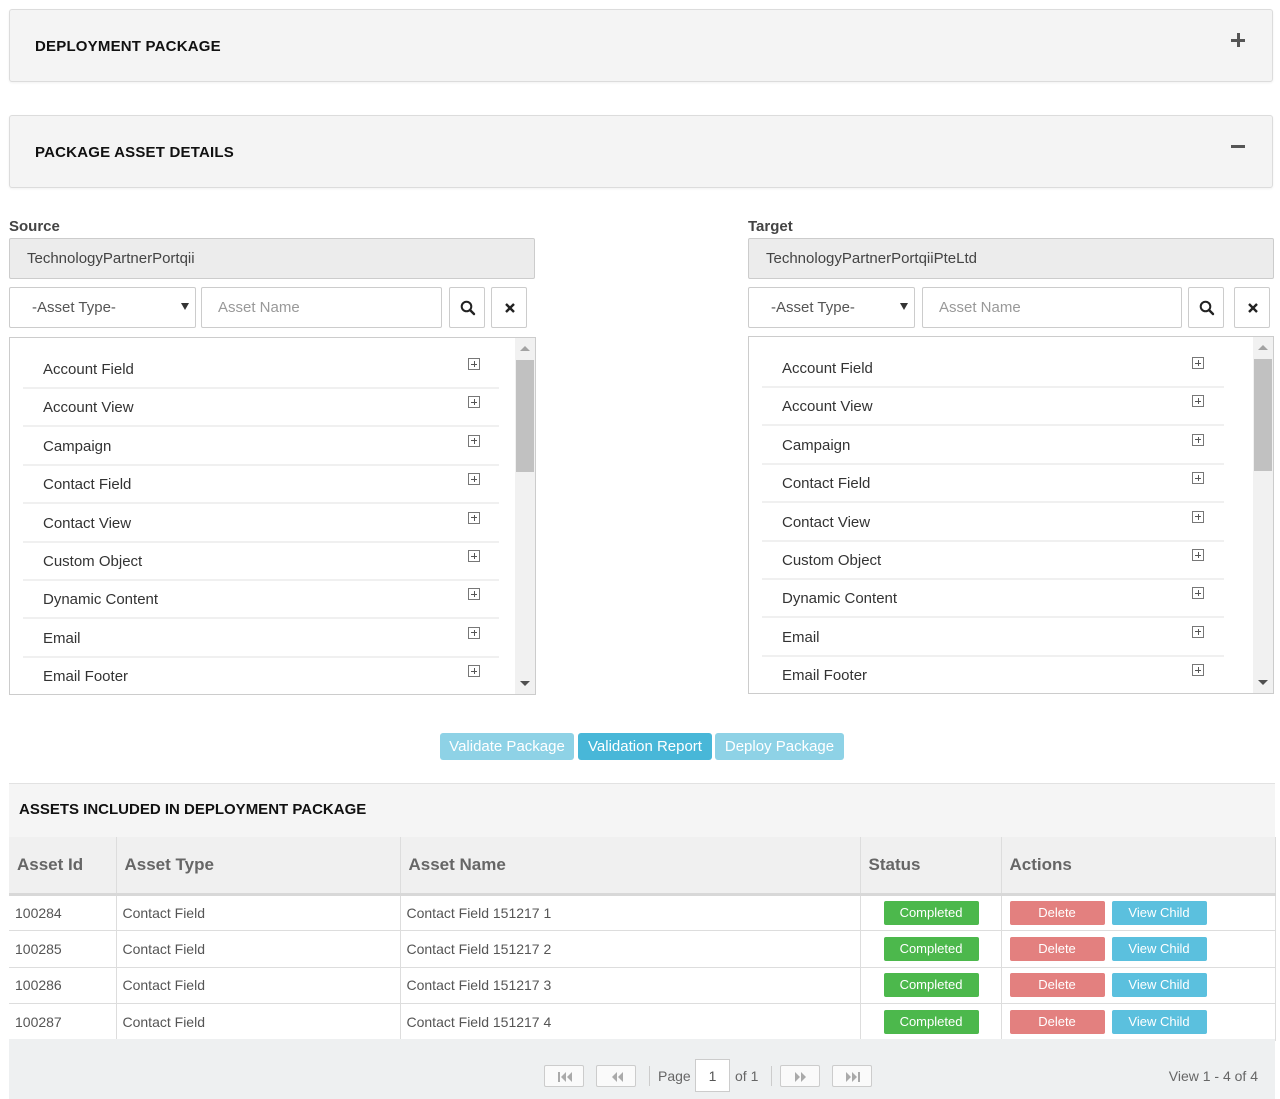  I want to click on validate-package-button: Validate Package, so click(507, 746).